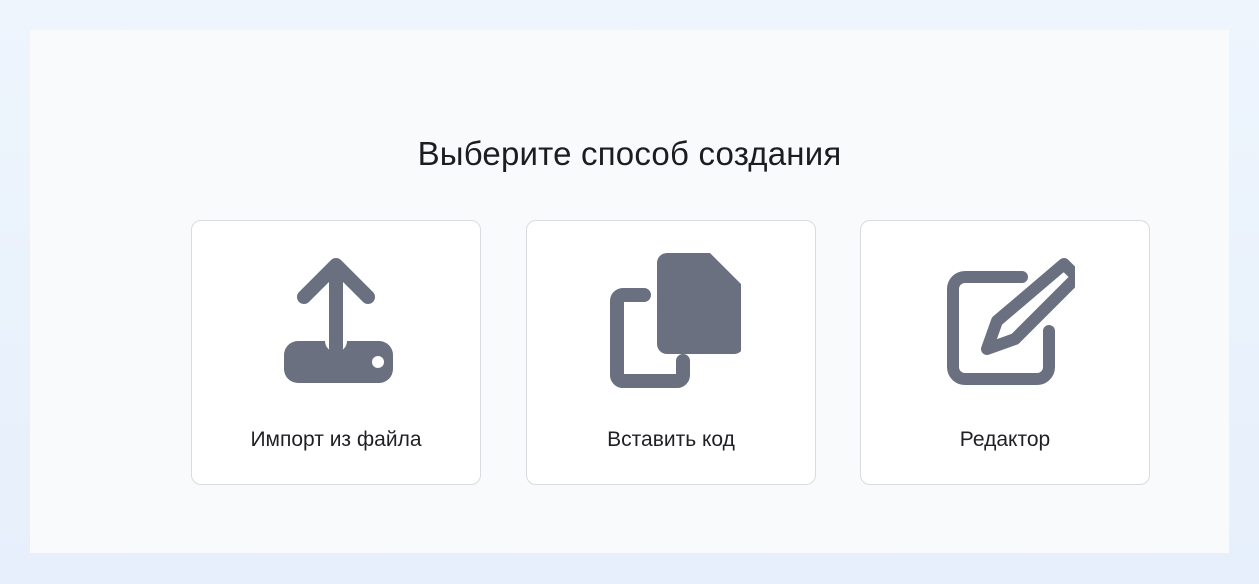  What do you see at coordinates (338, 320) in the screenshot?
I see `upload-icon` at bounding box center [338, 320].